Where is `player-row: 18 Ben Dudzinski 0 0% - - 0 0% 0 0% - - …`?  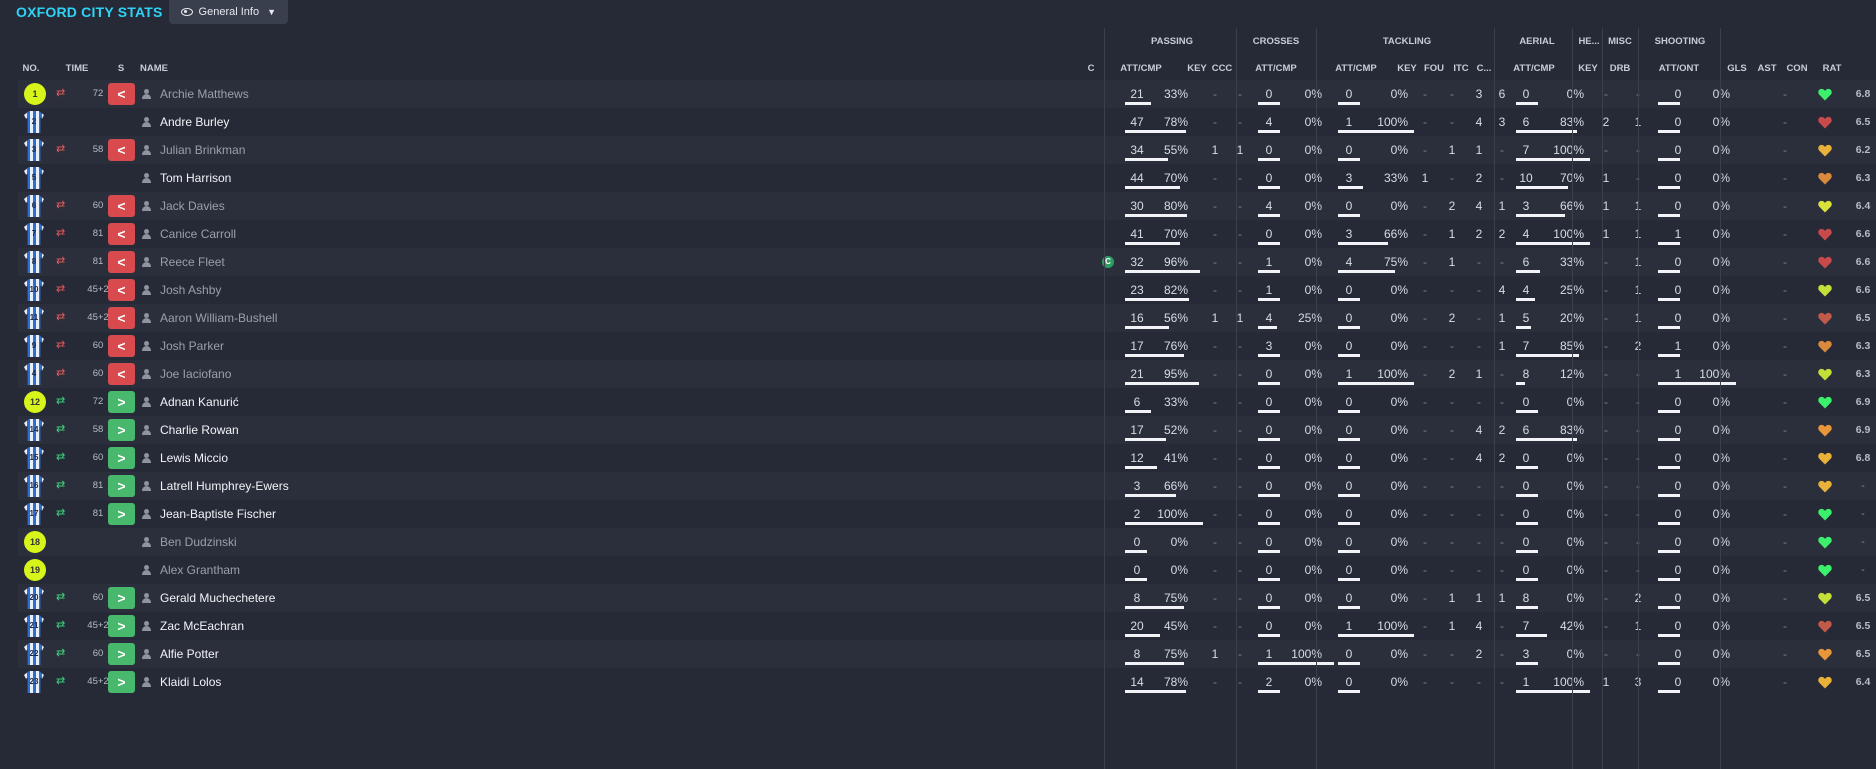
player-row: 18 Ben Dudzinski 0 0% - - 0 0% 0 0% - - … is located at coordinates (947, 542).